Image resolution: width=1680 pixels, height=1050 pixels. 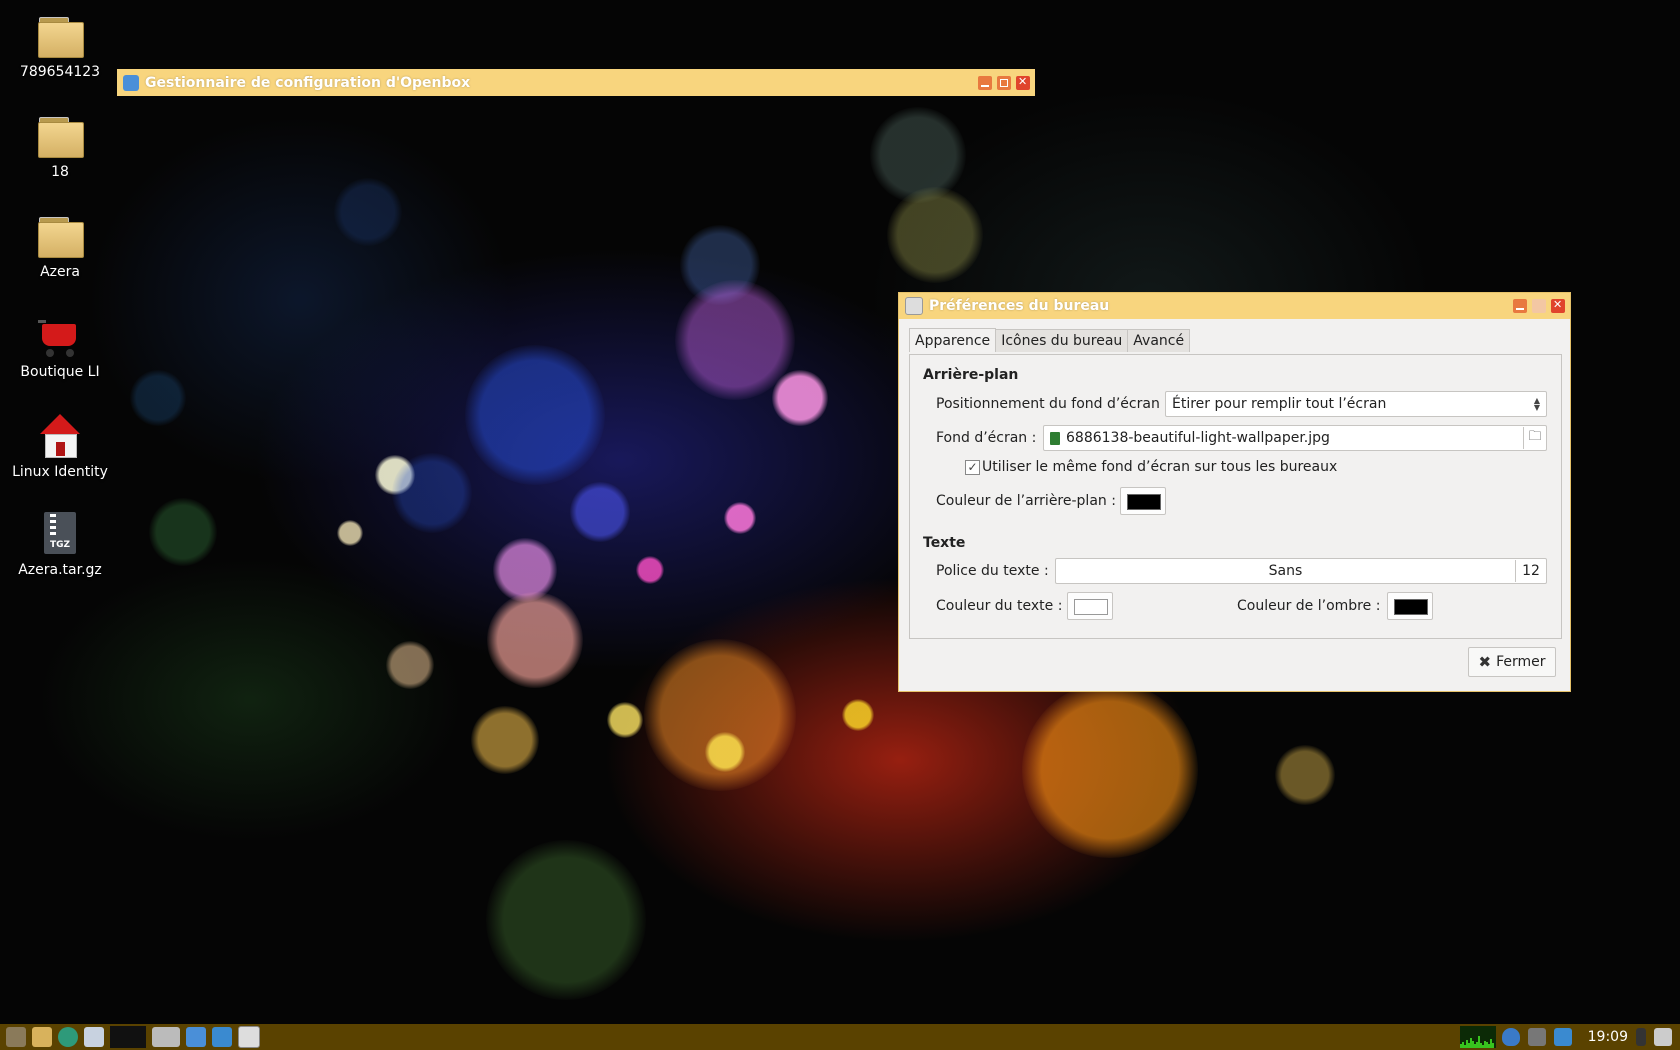 What do you see at coordinates (1062, 340) in the screenshot?
I see `tab-icones-du-bureau: Icônes du bureau` at bounding box center [1062, 340].